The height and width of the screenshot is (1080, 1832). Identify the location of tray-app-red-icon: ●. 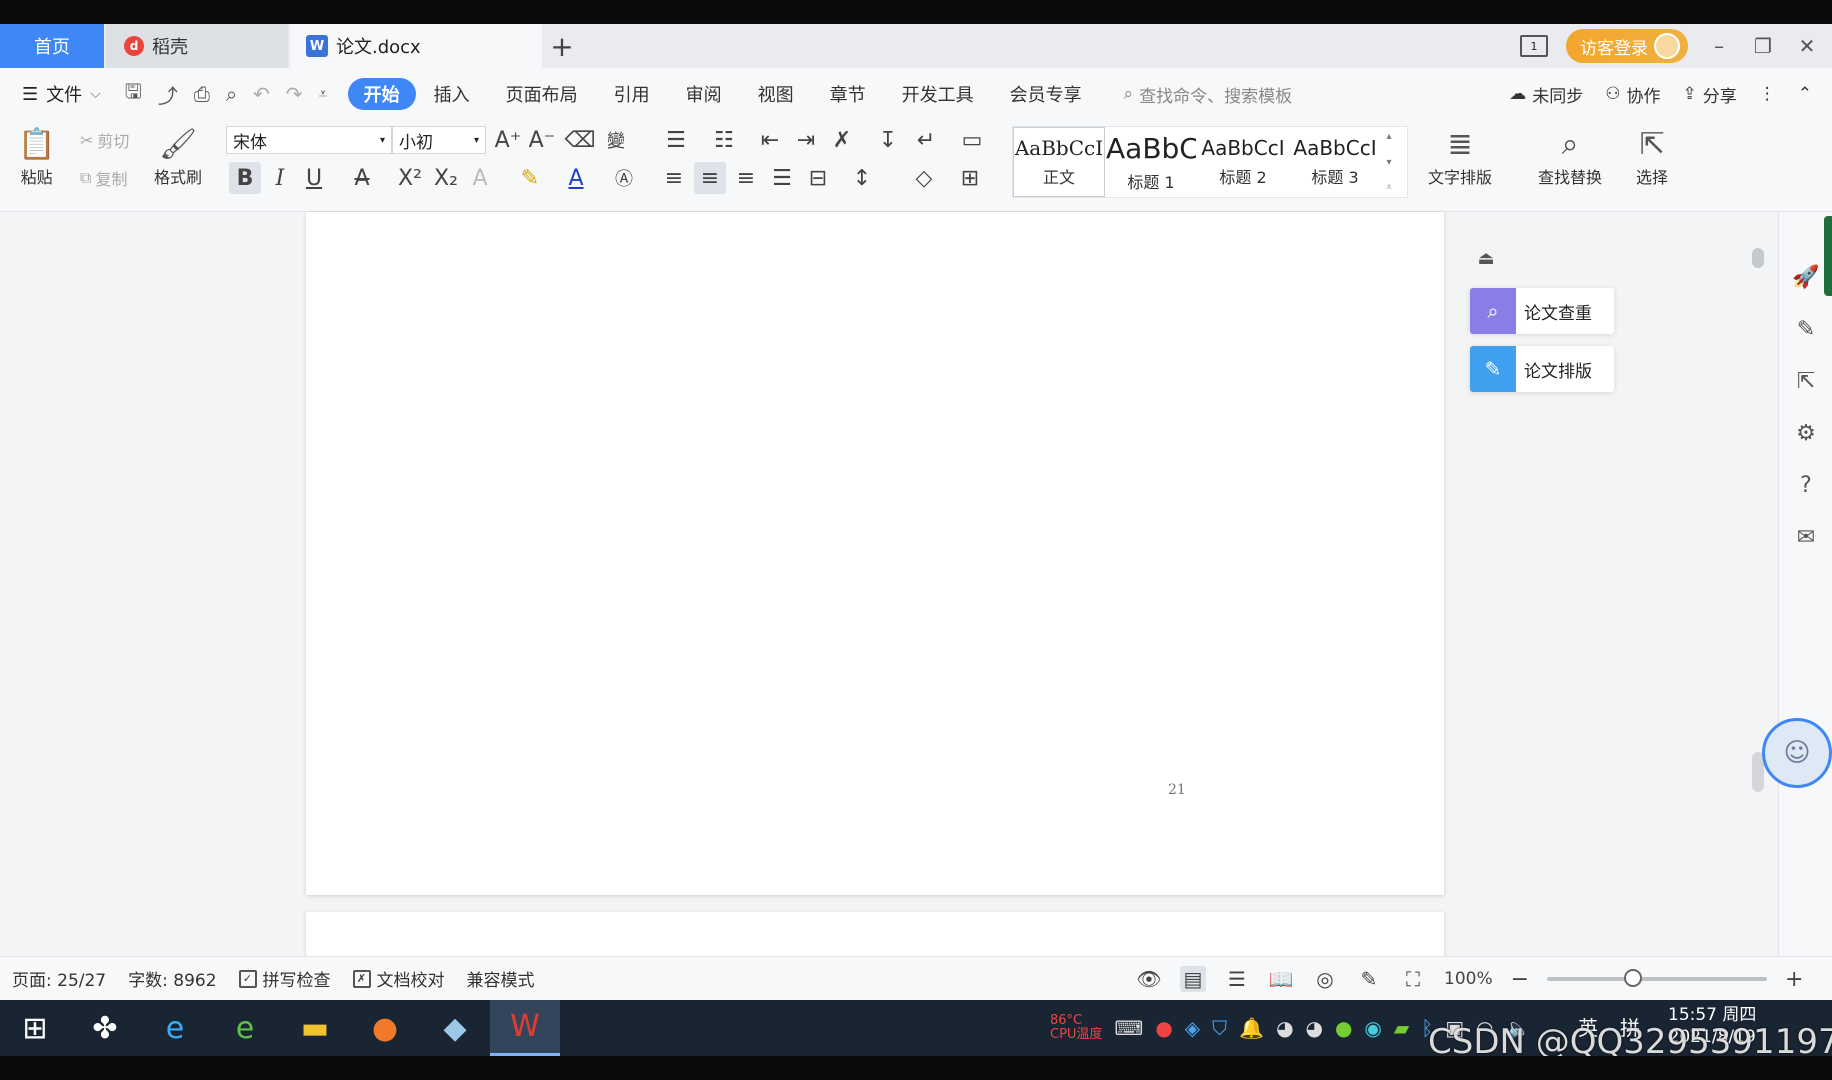
(1163, 1028).